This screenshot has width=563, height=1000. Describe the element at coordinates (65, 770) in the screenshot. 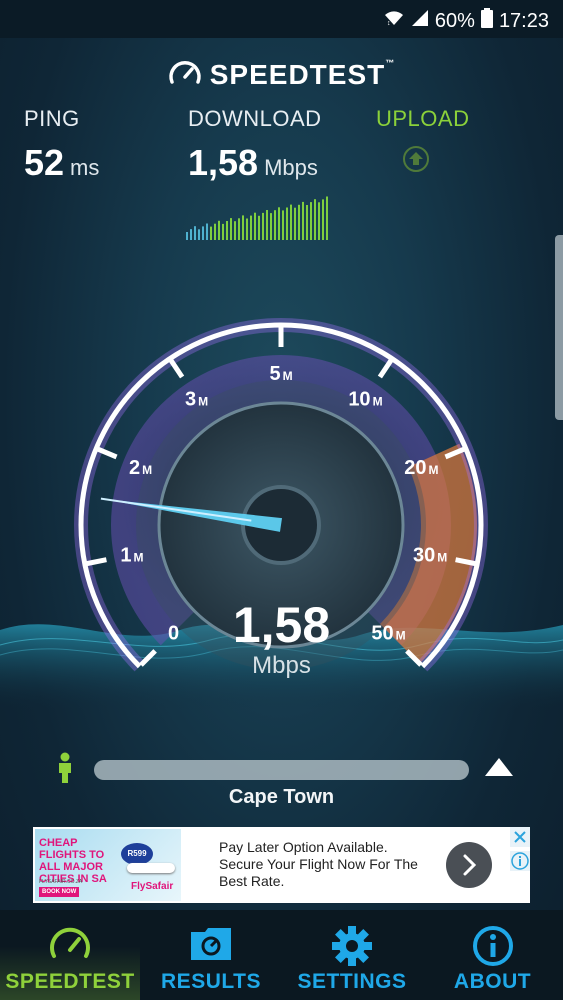

I see `person-icon` at that location.